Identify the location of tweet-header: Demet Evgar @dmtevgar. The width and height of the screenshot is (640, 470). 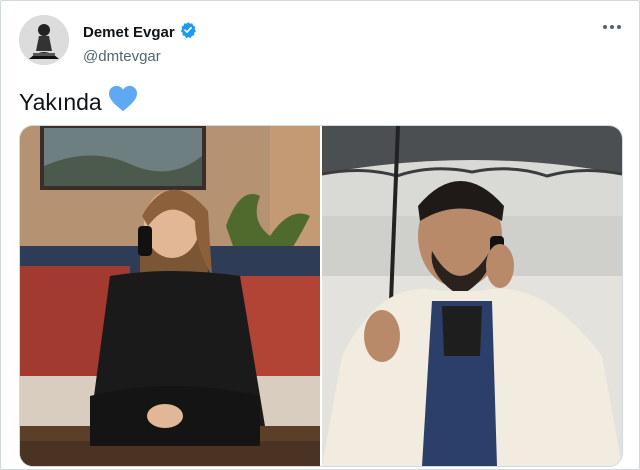
(321, 41).